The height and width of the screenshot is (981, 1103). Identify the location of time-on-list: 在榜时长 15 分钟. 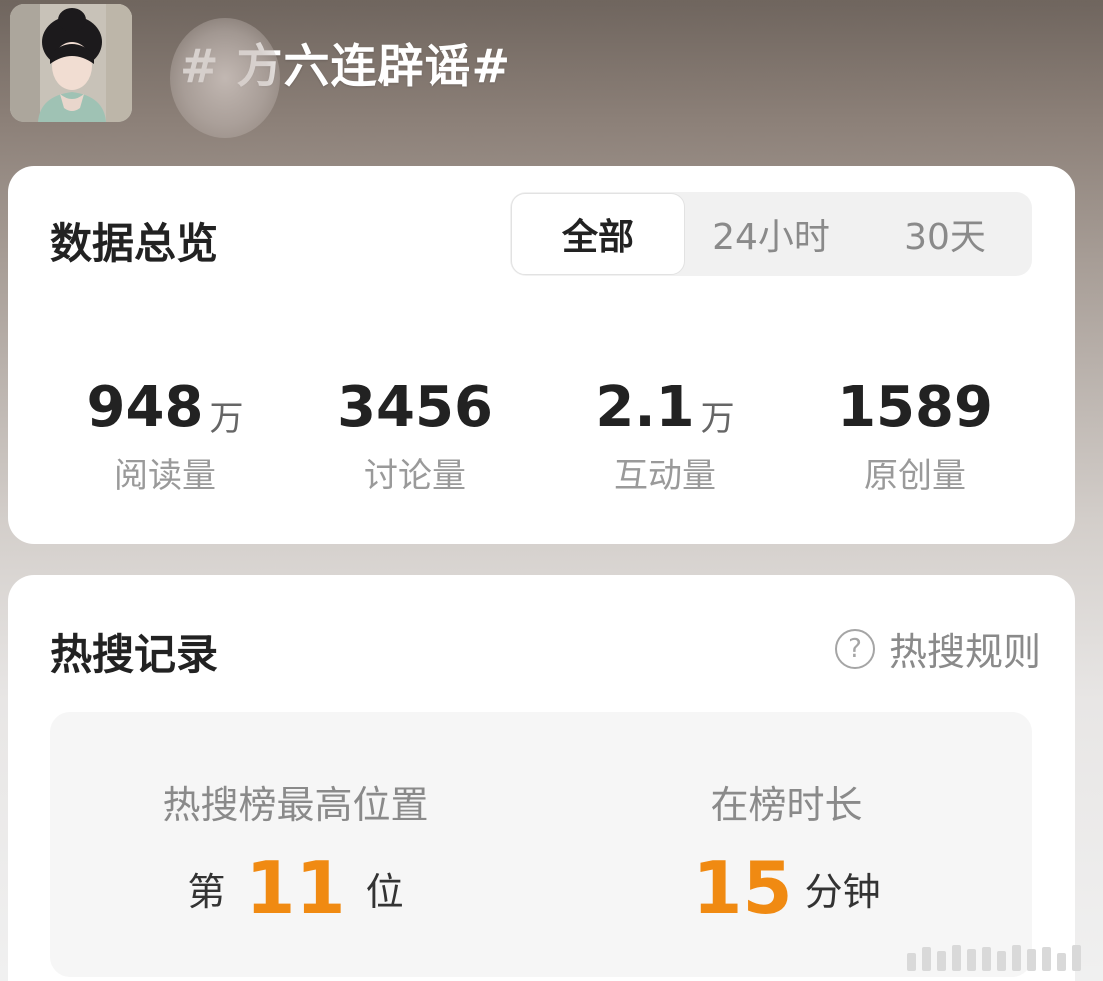
(786, 844).